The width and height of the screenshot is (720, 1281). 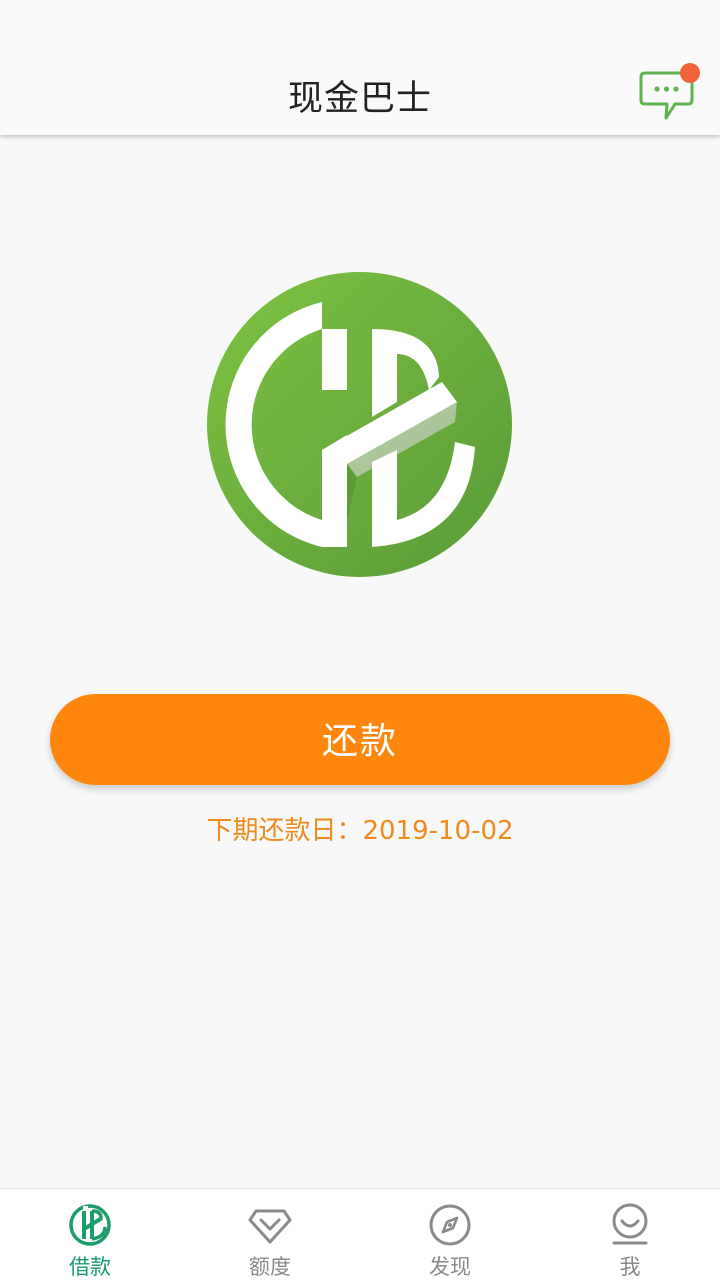 What do you see at coordinates (438, 831) in the screenshot?
I see `next-due-date: 2019-10-02` at bounding box center [438, 831].